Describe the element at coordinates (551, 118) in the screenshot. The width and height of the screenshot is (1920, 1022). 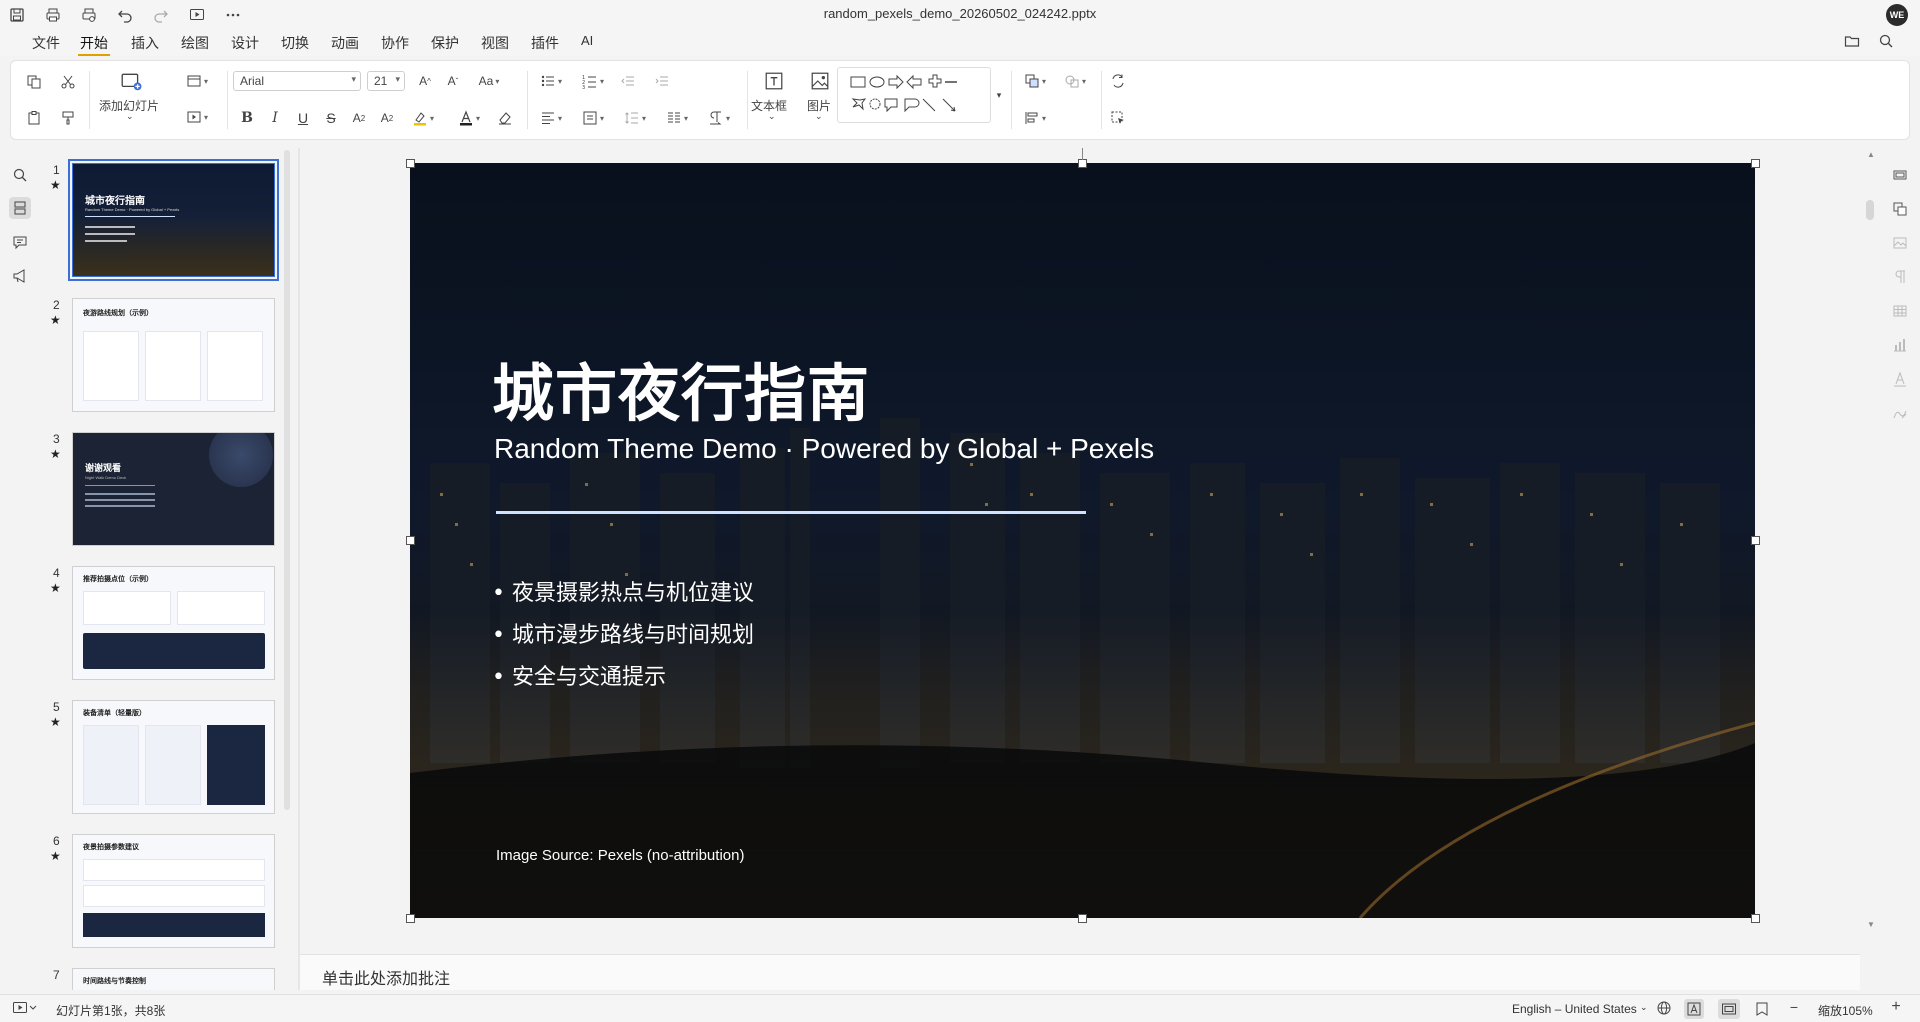
I see `align-left-icon: ▾` at that location.